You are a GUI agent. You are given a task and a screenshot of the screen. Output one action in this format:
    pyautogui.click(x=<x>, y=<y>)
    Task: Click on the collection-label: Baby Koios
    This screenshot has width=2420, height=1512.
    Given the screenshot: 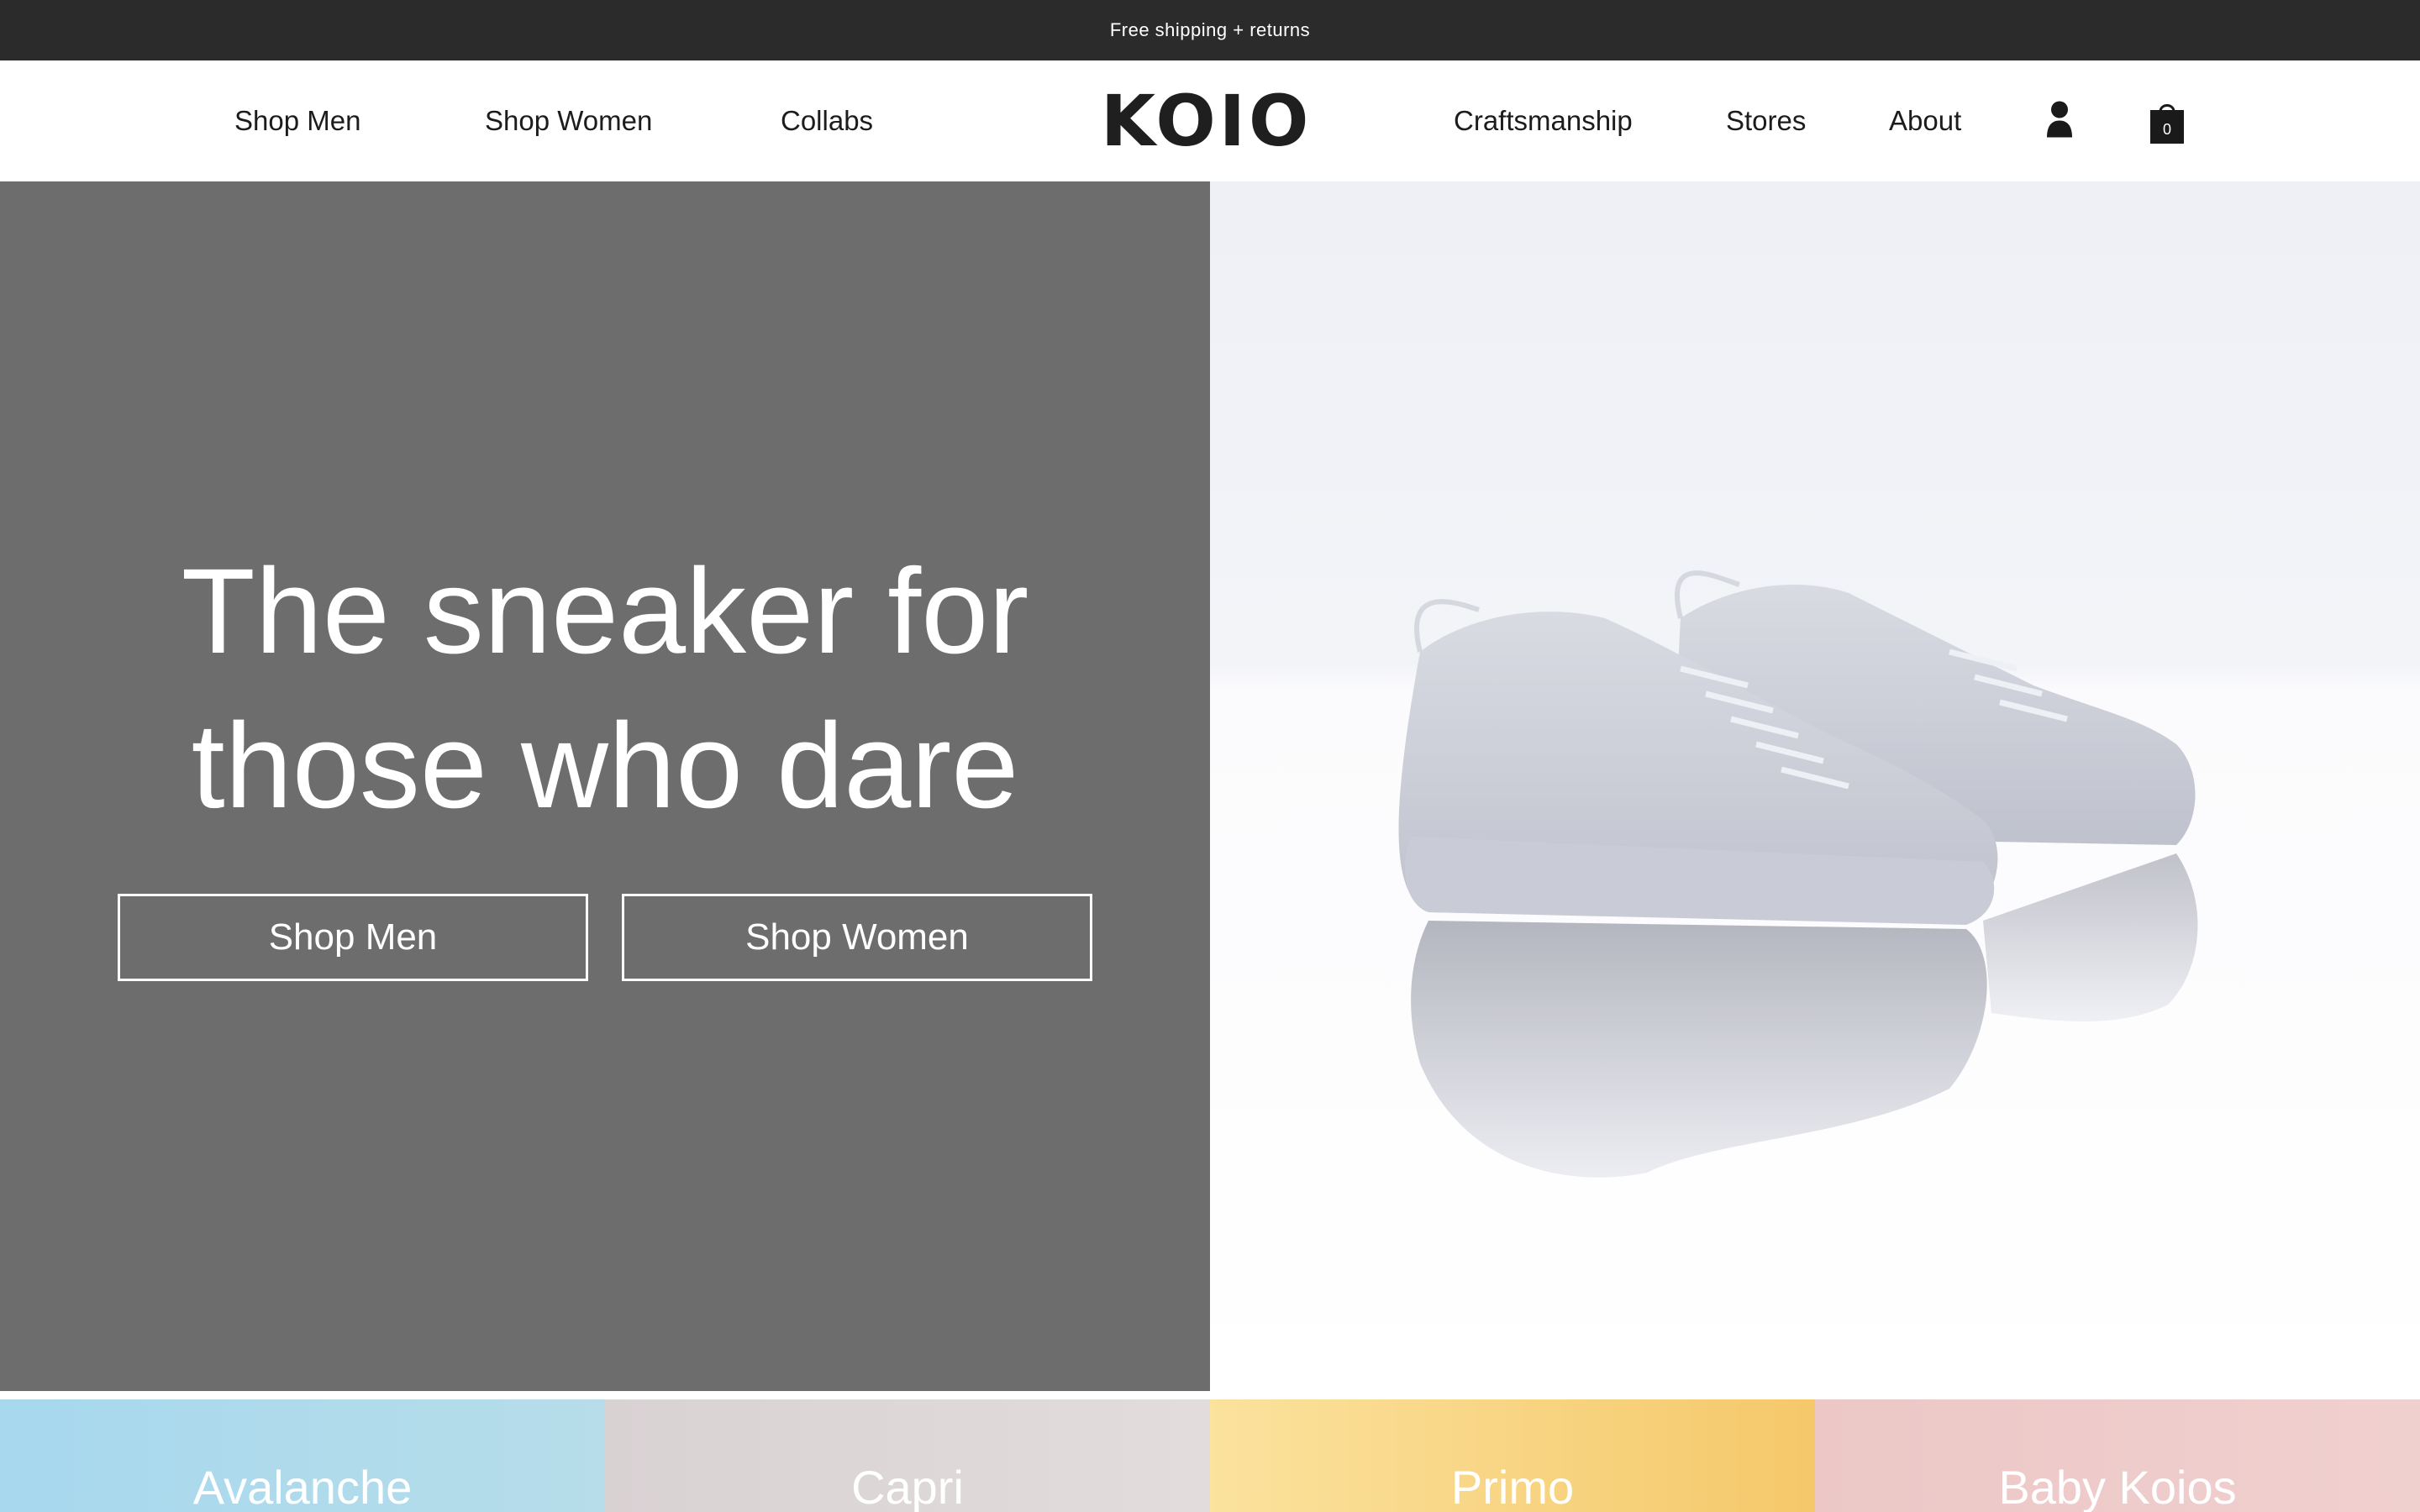 What is the action you would take?
    pyautogui.click(x=2117, y=1486)
    